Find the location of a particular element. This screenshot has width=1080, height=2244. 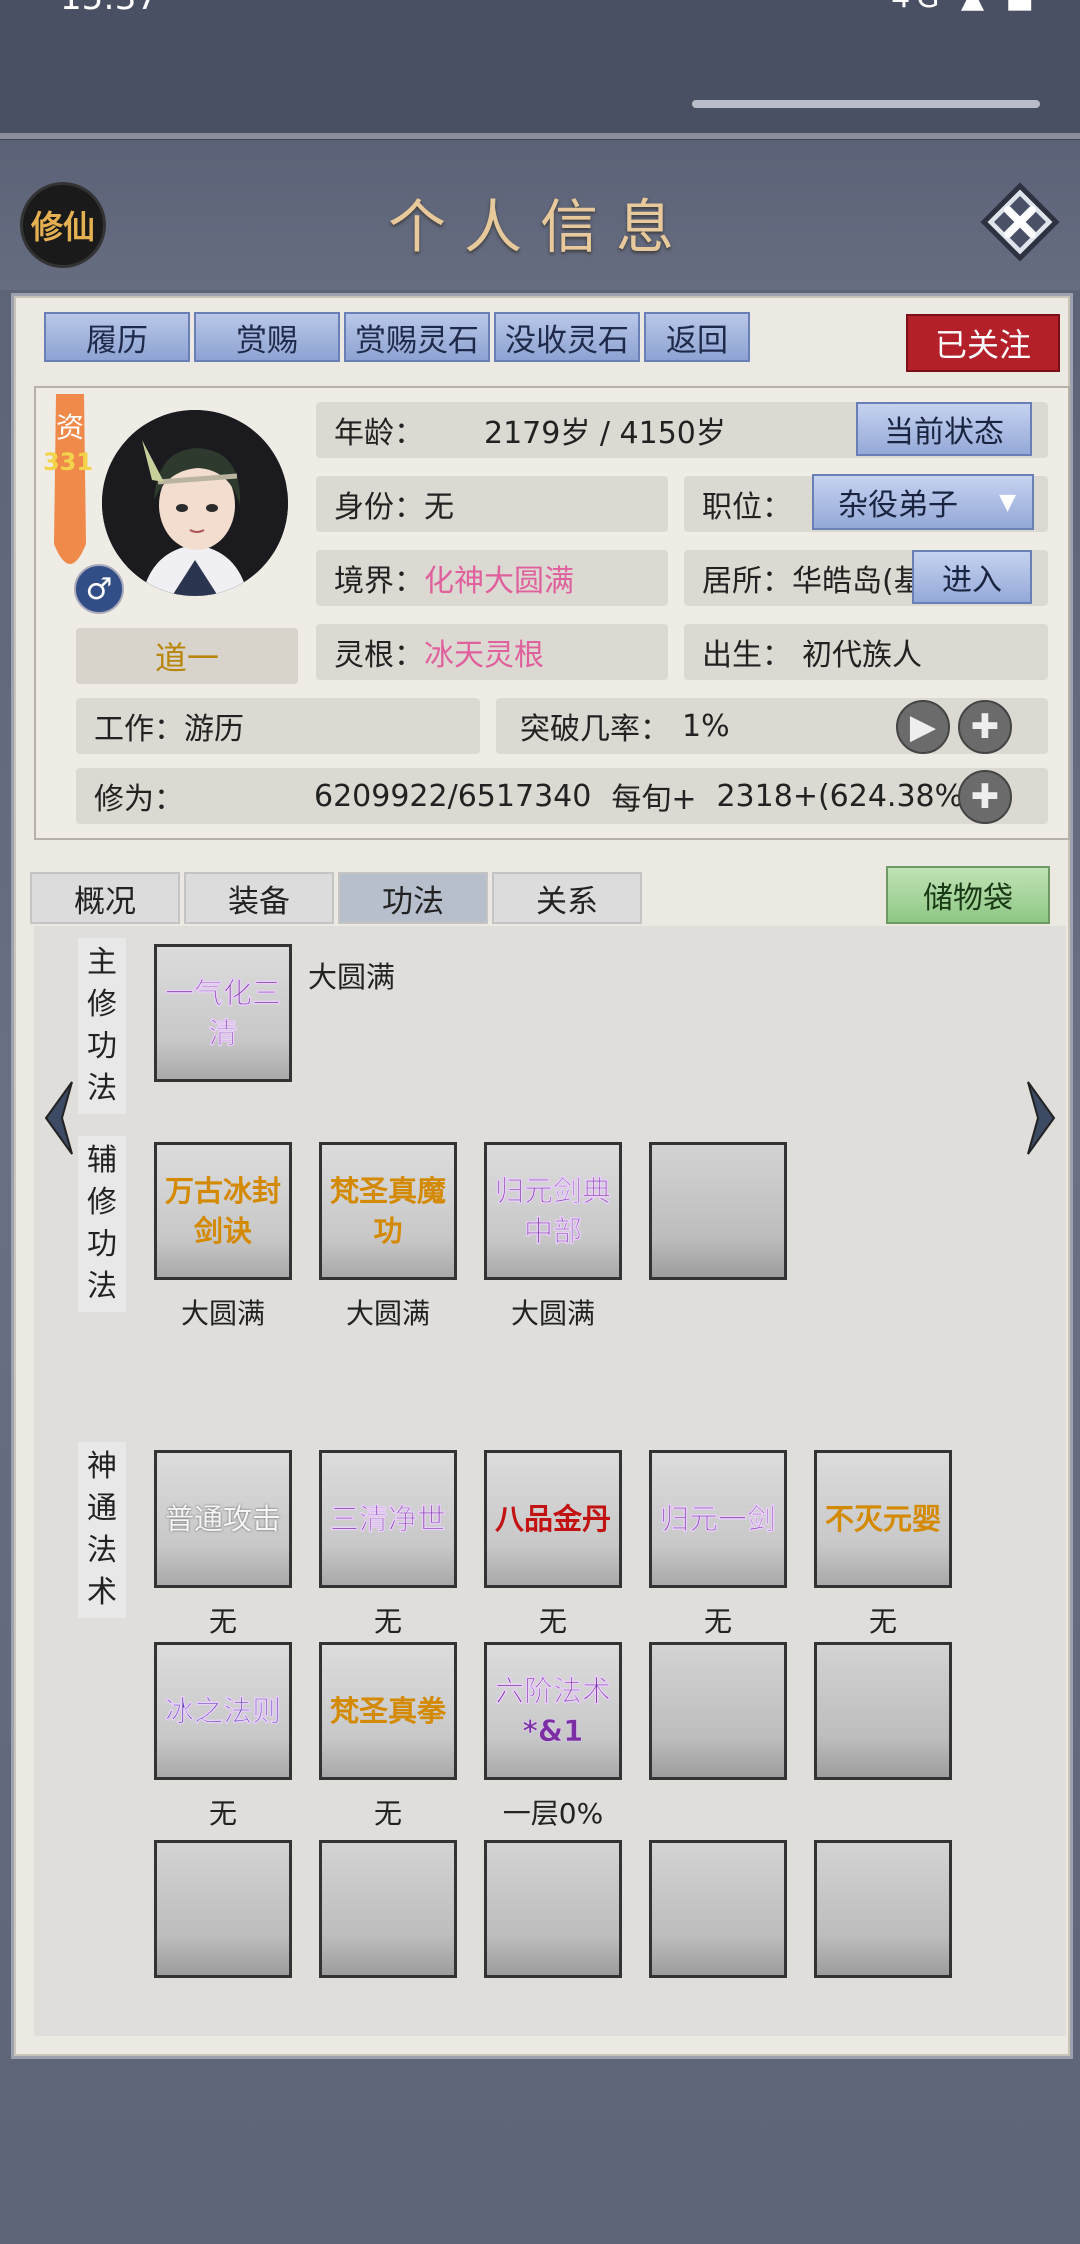

aptitude-value: 331 is located at coordinates (68, 462).